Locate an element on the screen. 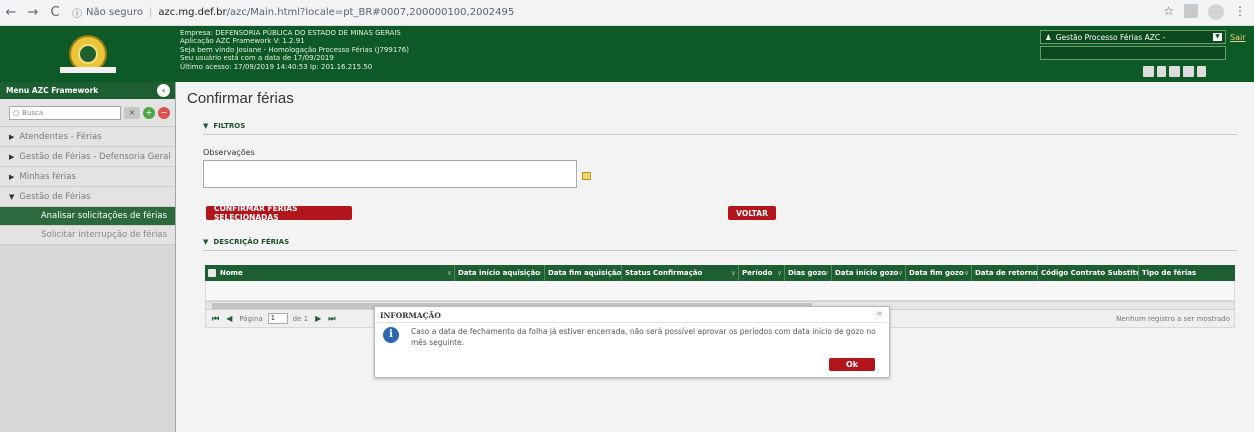 The width and height of the screenshot is (1254, 432). sidebar-subitem-label: Analisar solicitações de férias is located at coordinates (103, 216).